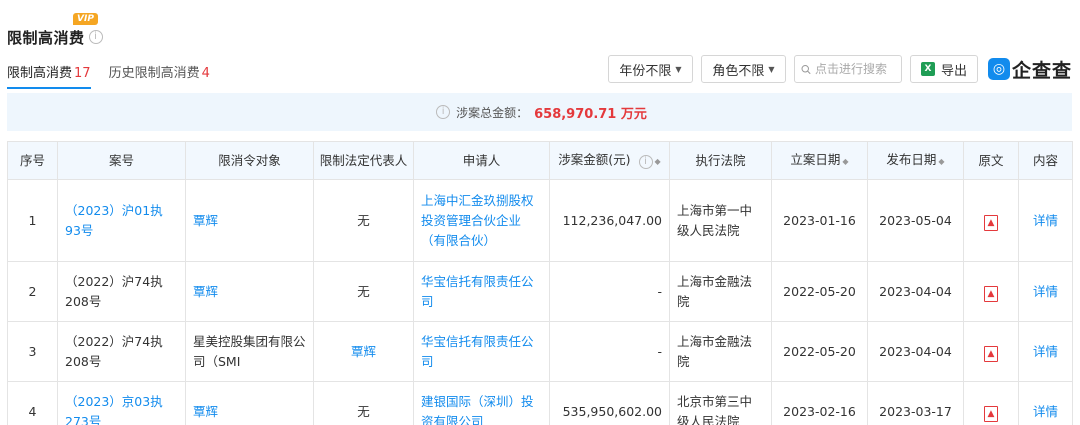  Describe the element at coordinates (609, 160) in the screenshot. I see `col-amount: 涉案金额(元) i ◆` at that location.